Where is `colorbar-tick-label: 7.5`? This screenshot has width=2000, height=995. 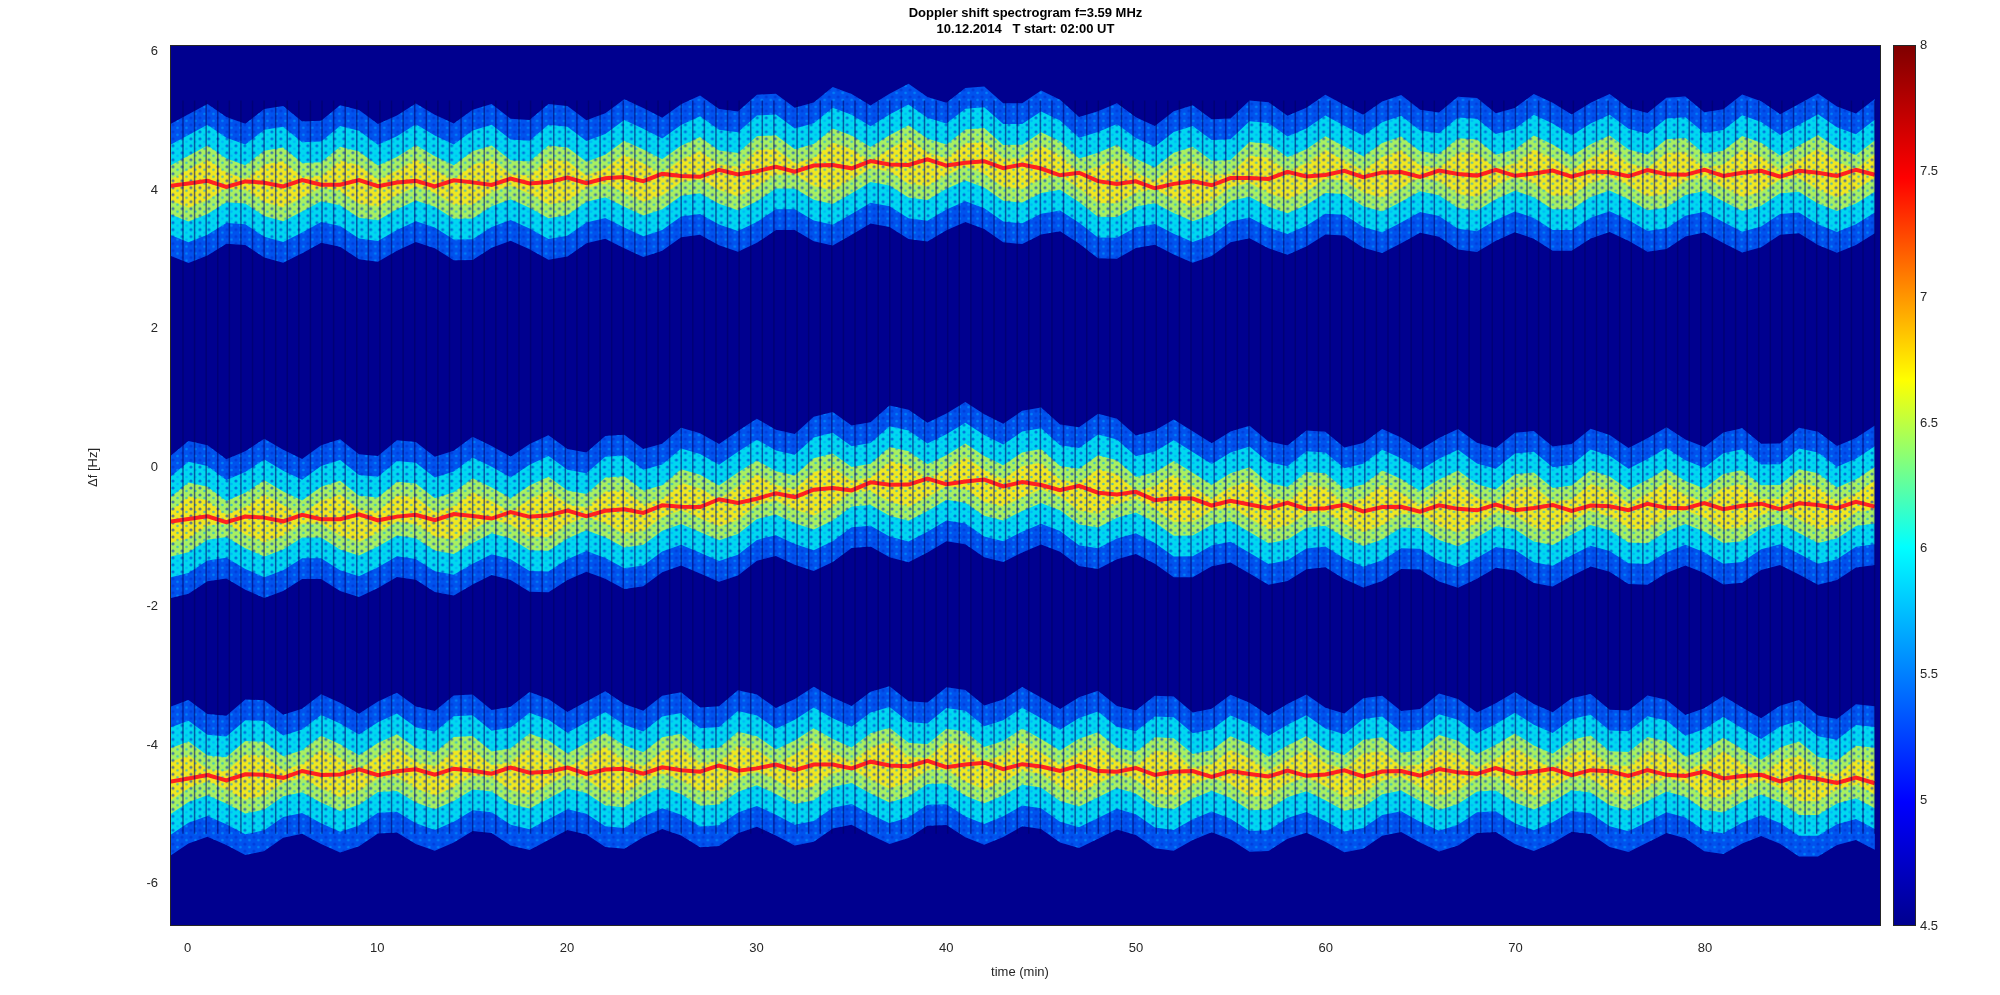 colorbar-tick-label: 7.5 is located at coordinates (1929, 170).